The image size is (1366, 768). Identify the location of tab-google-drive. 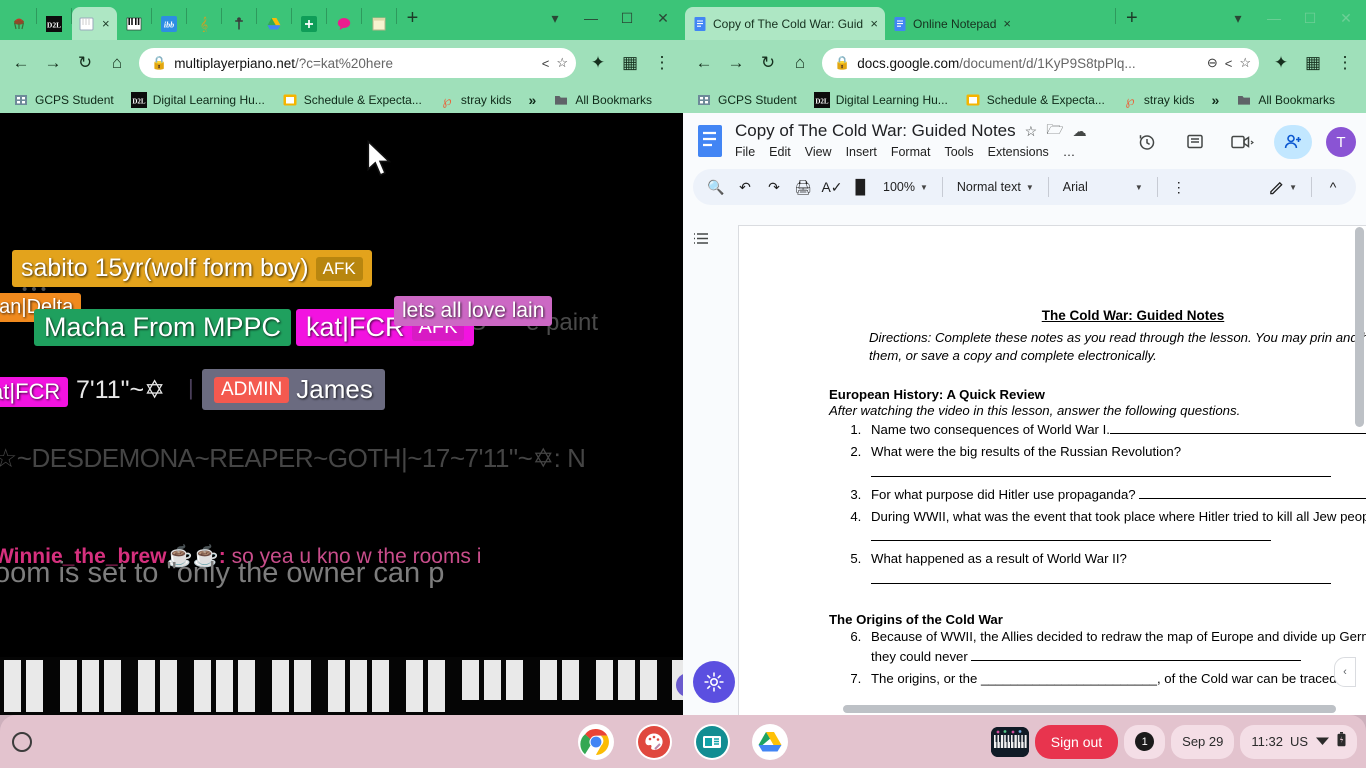
(274, 23).